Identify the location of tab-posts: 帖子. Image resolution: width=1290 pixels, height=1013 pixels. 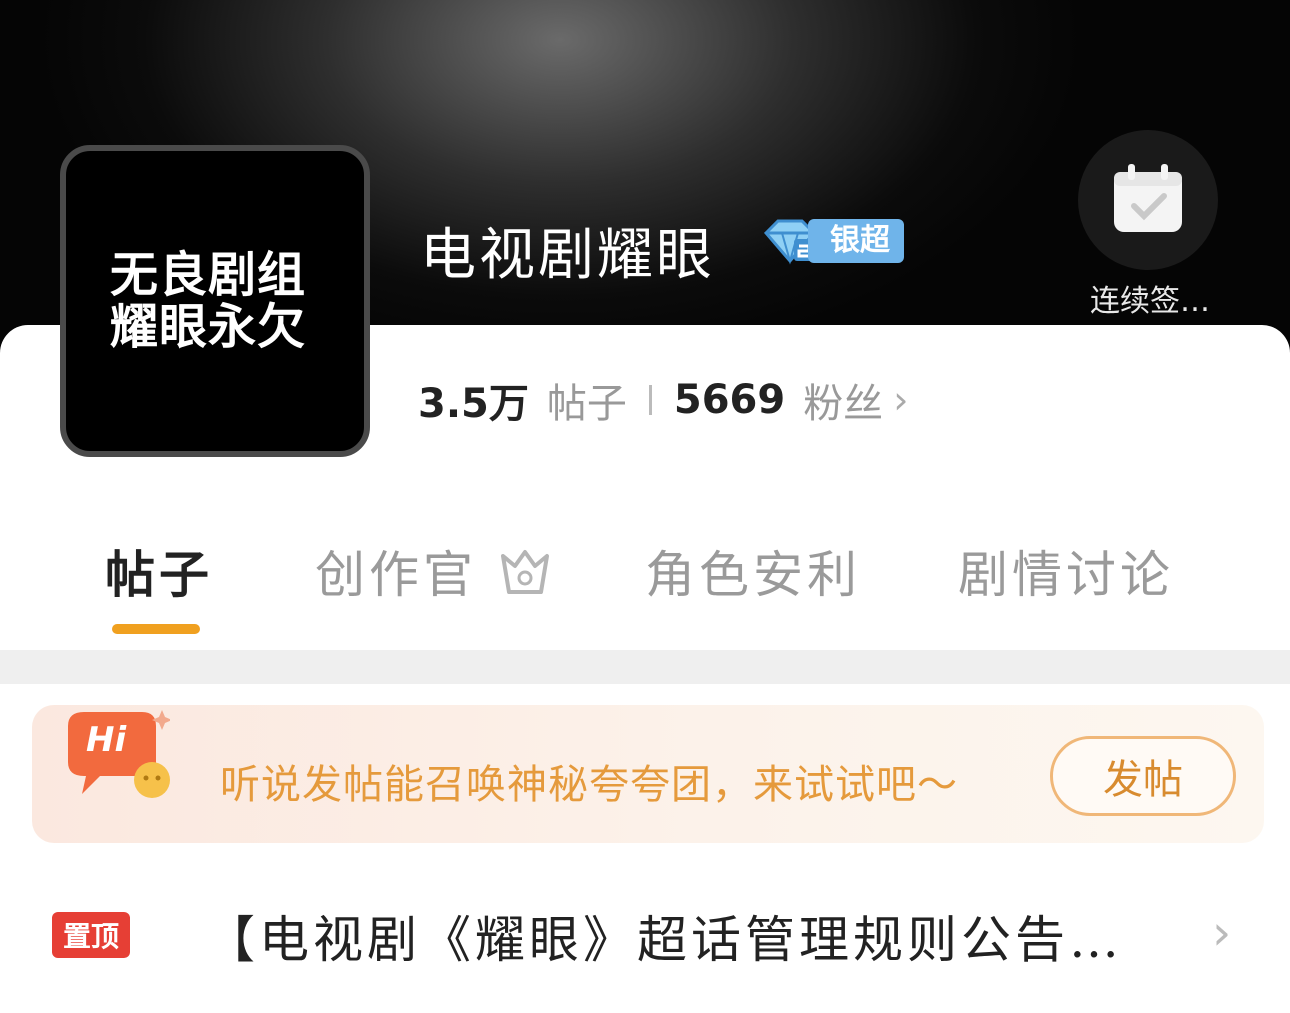
(159, 571).